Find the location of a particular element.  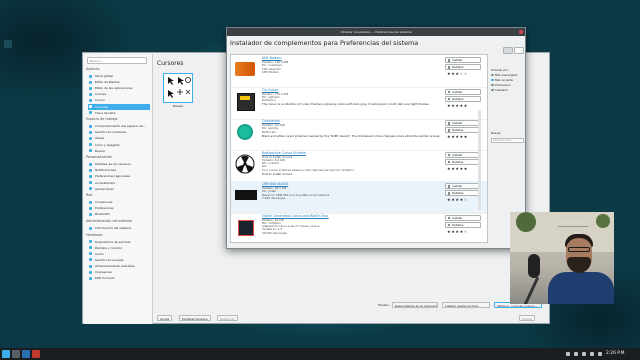

sort-option-radio: Más descargado is located at coordinates (504, 75).